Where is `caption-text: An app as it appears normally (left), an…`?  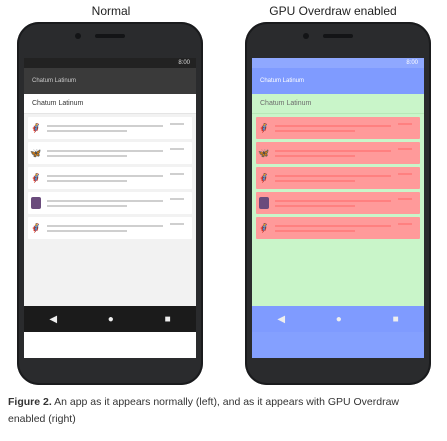
caption-text: An app as it appears normally (left), an… is located at coordinates (204, 410).